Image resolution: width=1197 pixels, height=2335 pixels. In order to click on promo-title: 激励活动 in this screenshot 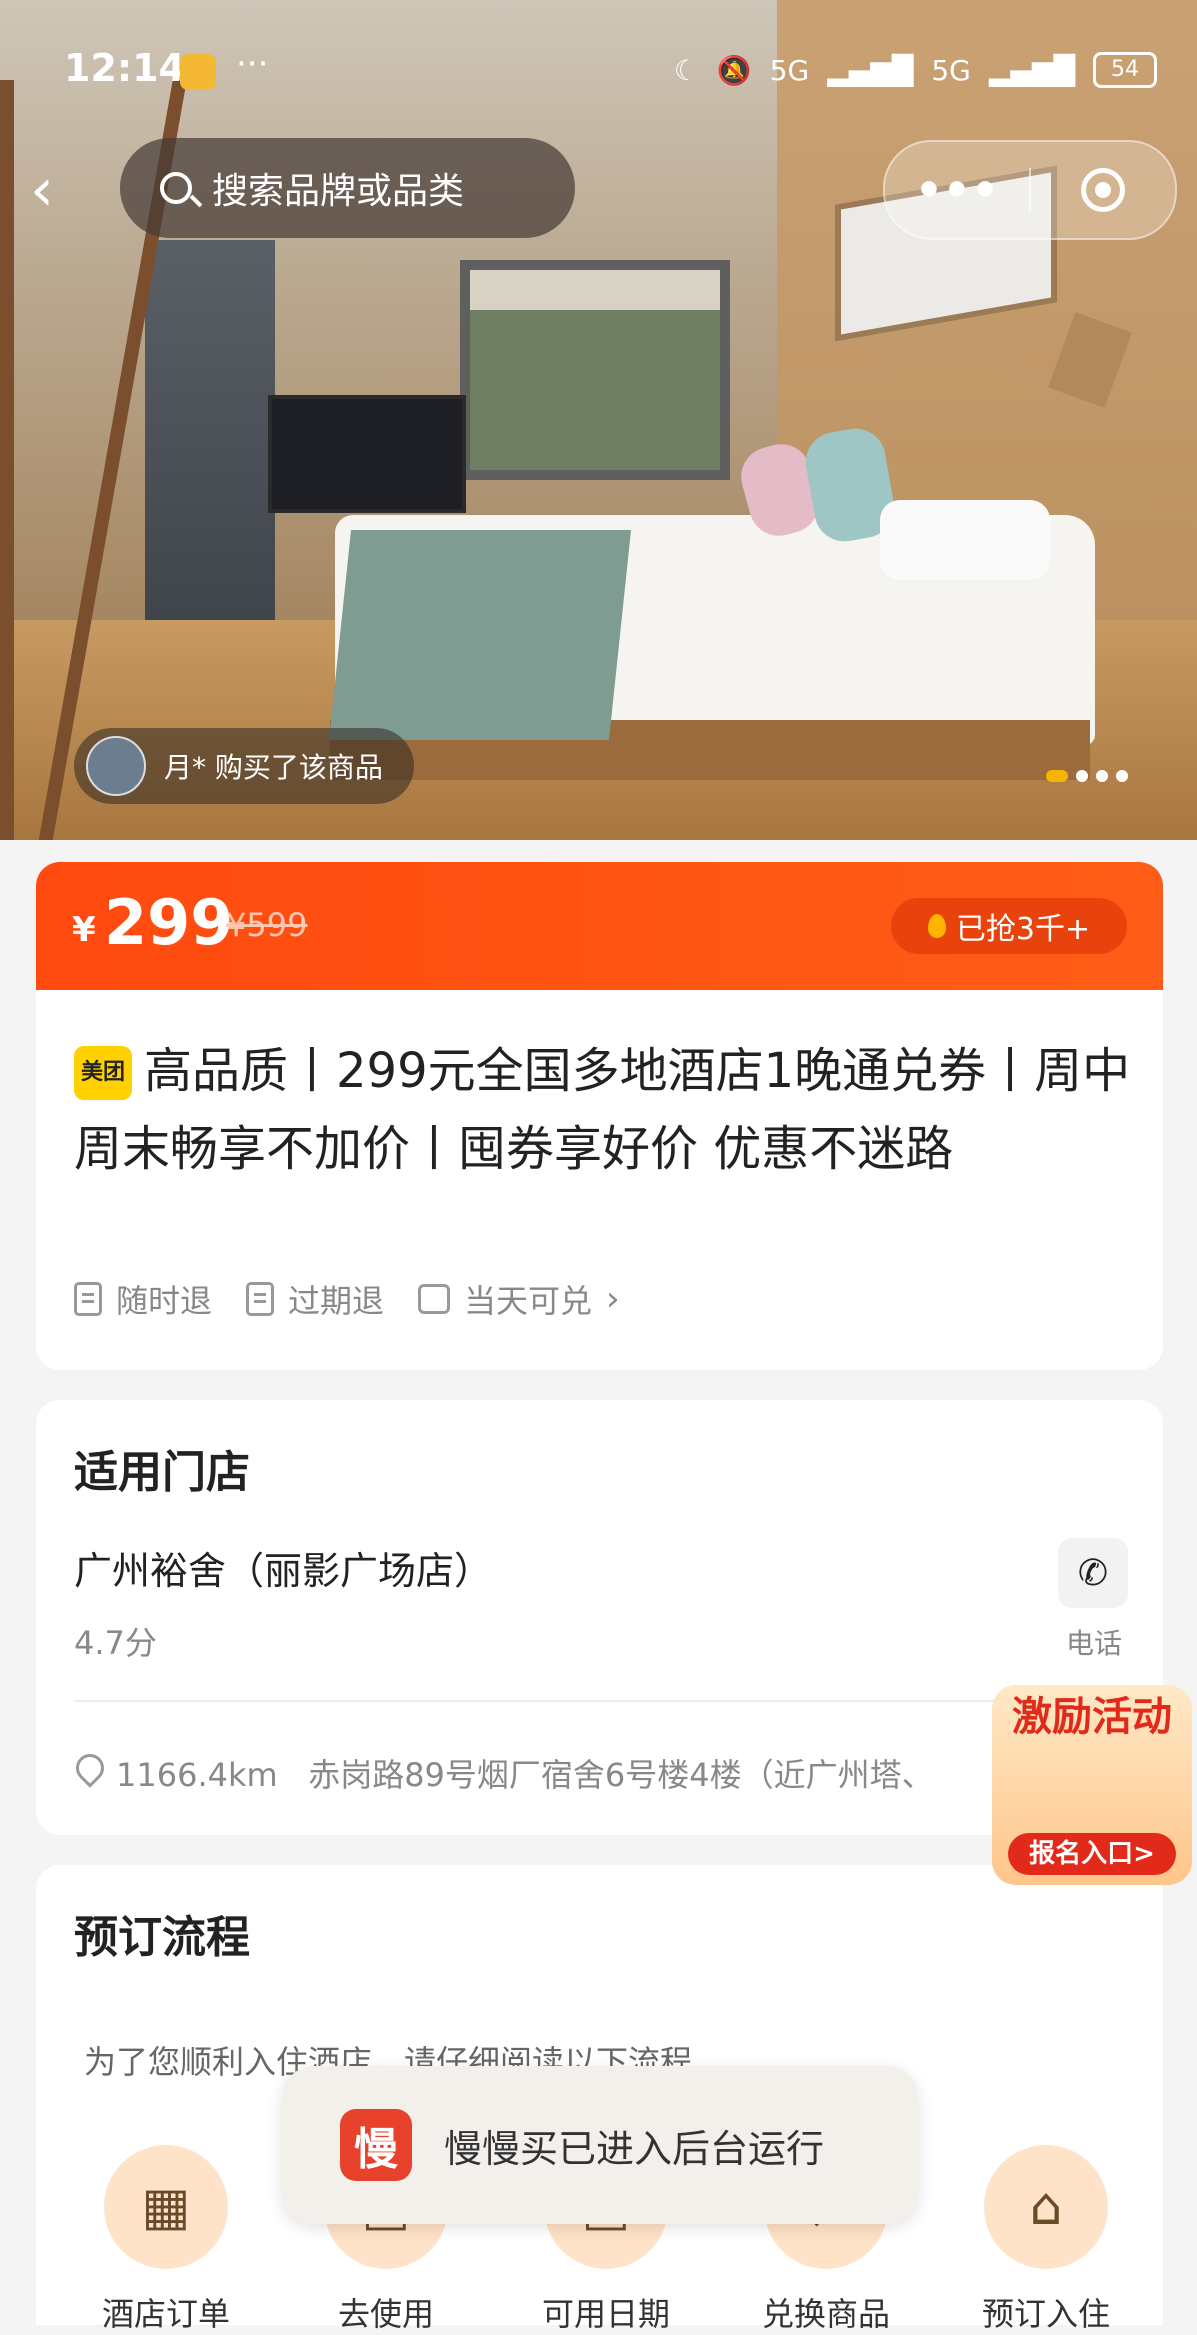, I will do `click(1092, 1717)`.